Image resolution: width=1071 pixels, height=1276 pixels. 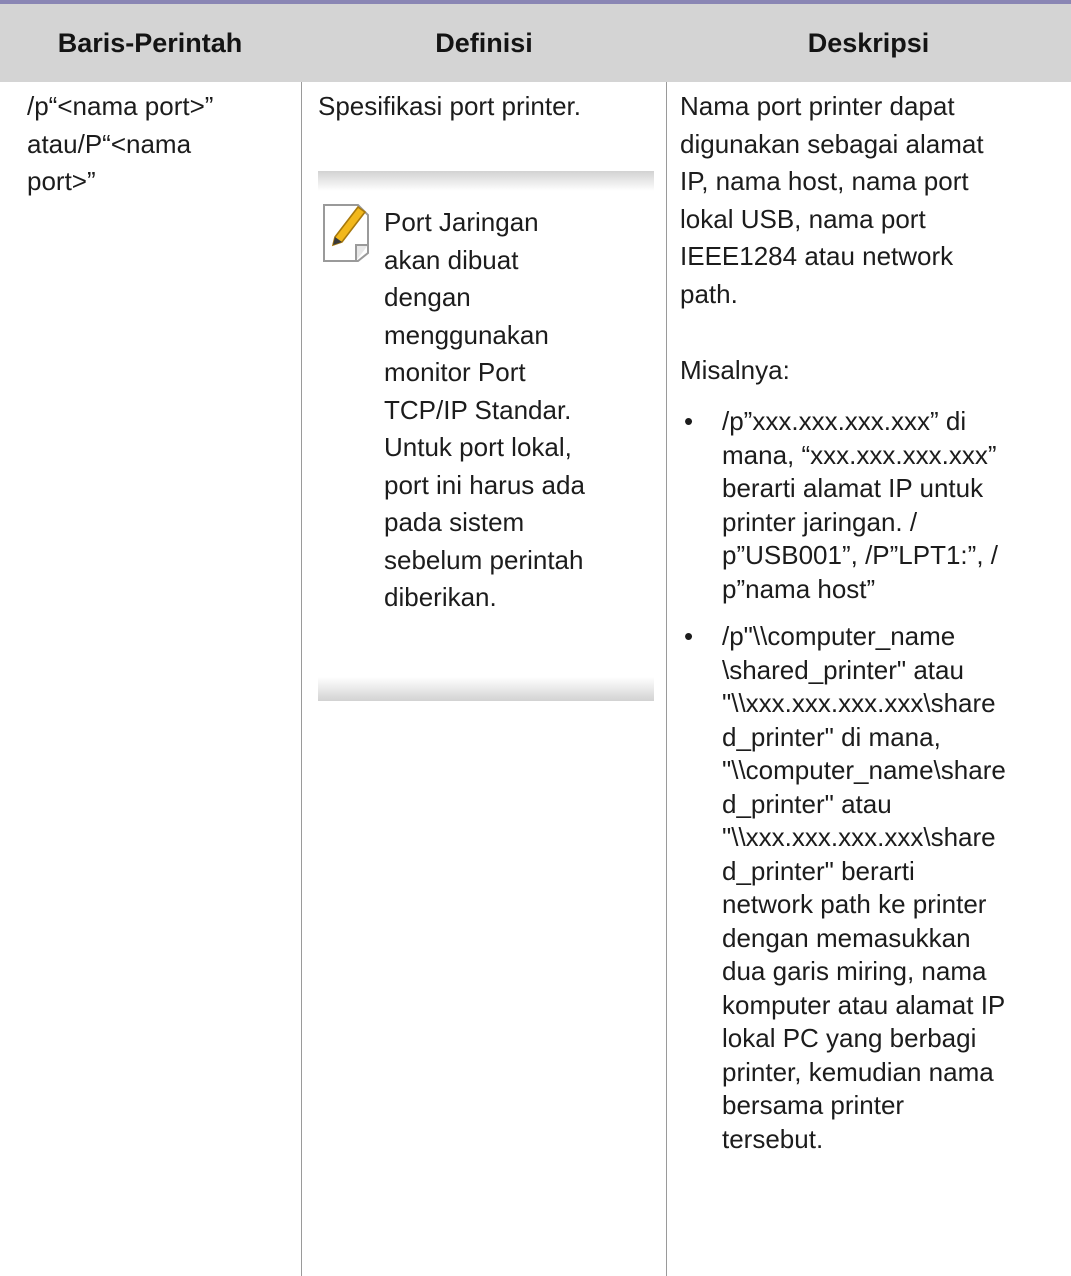 I want to click on description-line: path., so click(x=709, y=293).